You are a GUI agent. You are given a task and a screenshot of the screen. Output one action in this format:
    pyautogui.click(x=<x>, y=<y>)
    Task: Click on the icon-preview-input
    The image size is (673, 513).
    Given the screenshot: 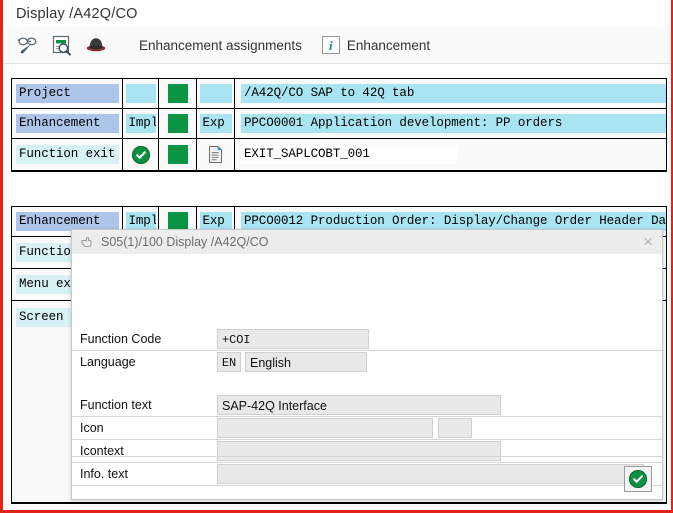 What is the action you would take?
    pyautogui.click(x=455, y=428)
    